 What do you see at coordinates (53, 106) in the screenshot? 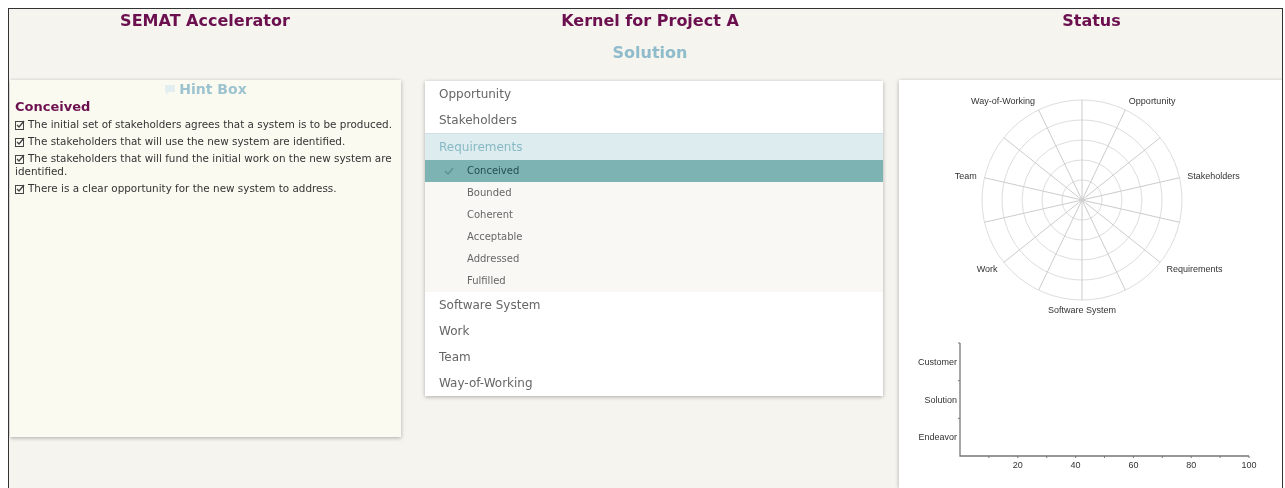
I see `state-heading: Conceived` at bounding box center [53, 106].